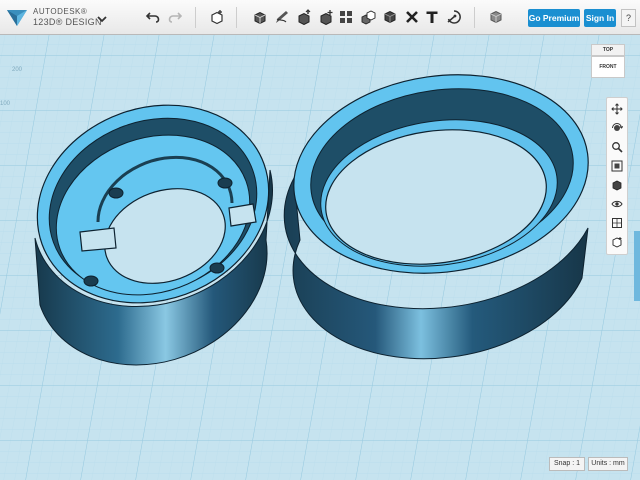 The height and width of the screenshot is (480, 640). What do you see at coordinates (496, 17) in the screenshot?
I see `material-icon` at bounding box center [496, 17].